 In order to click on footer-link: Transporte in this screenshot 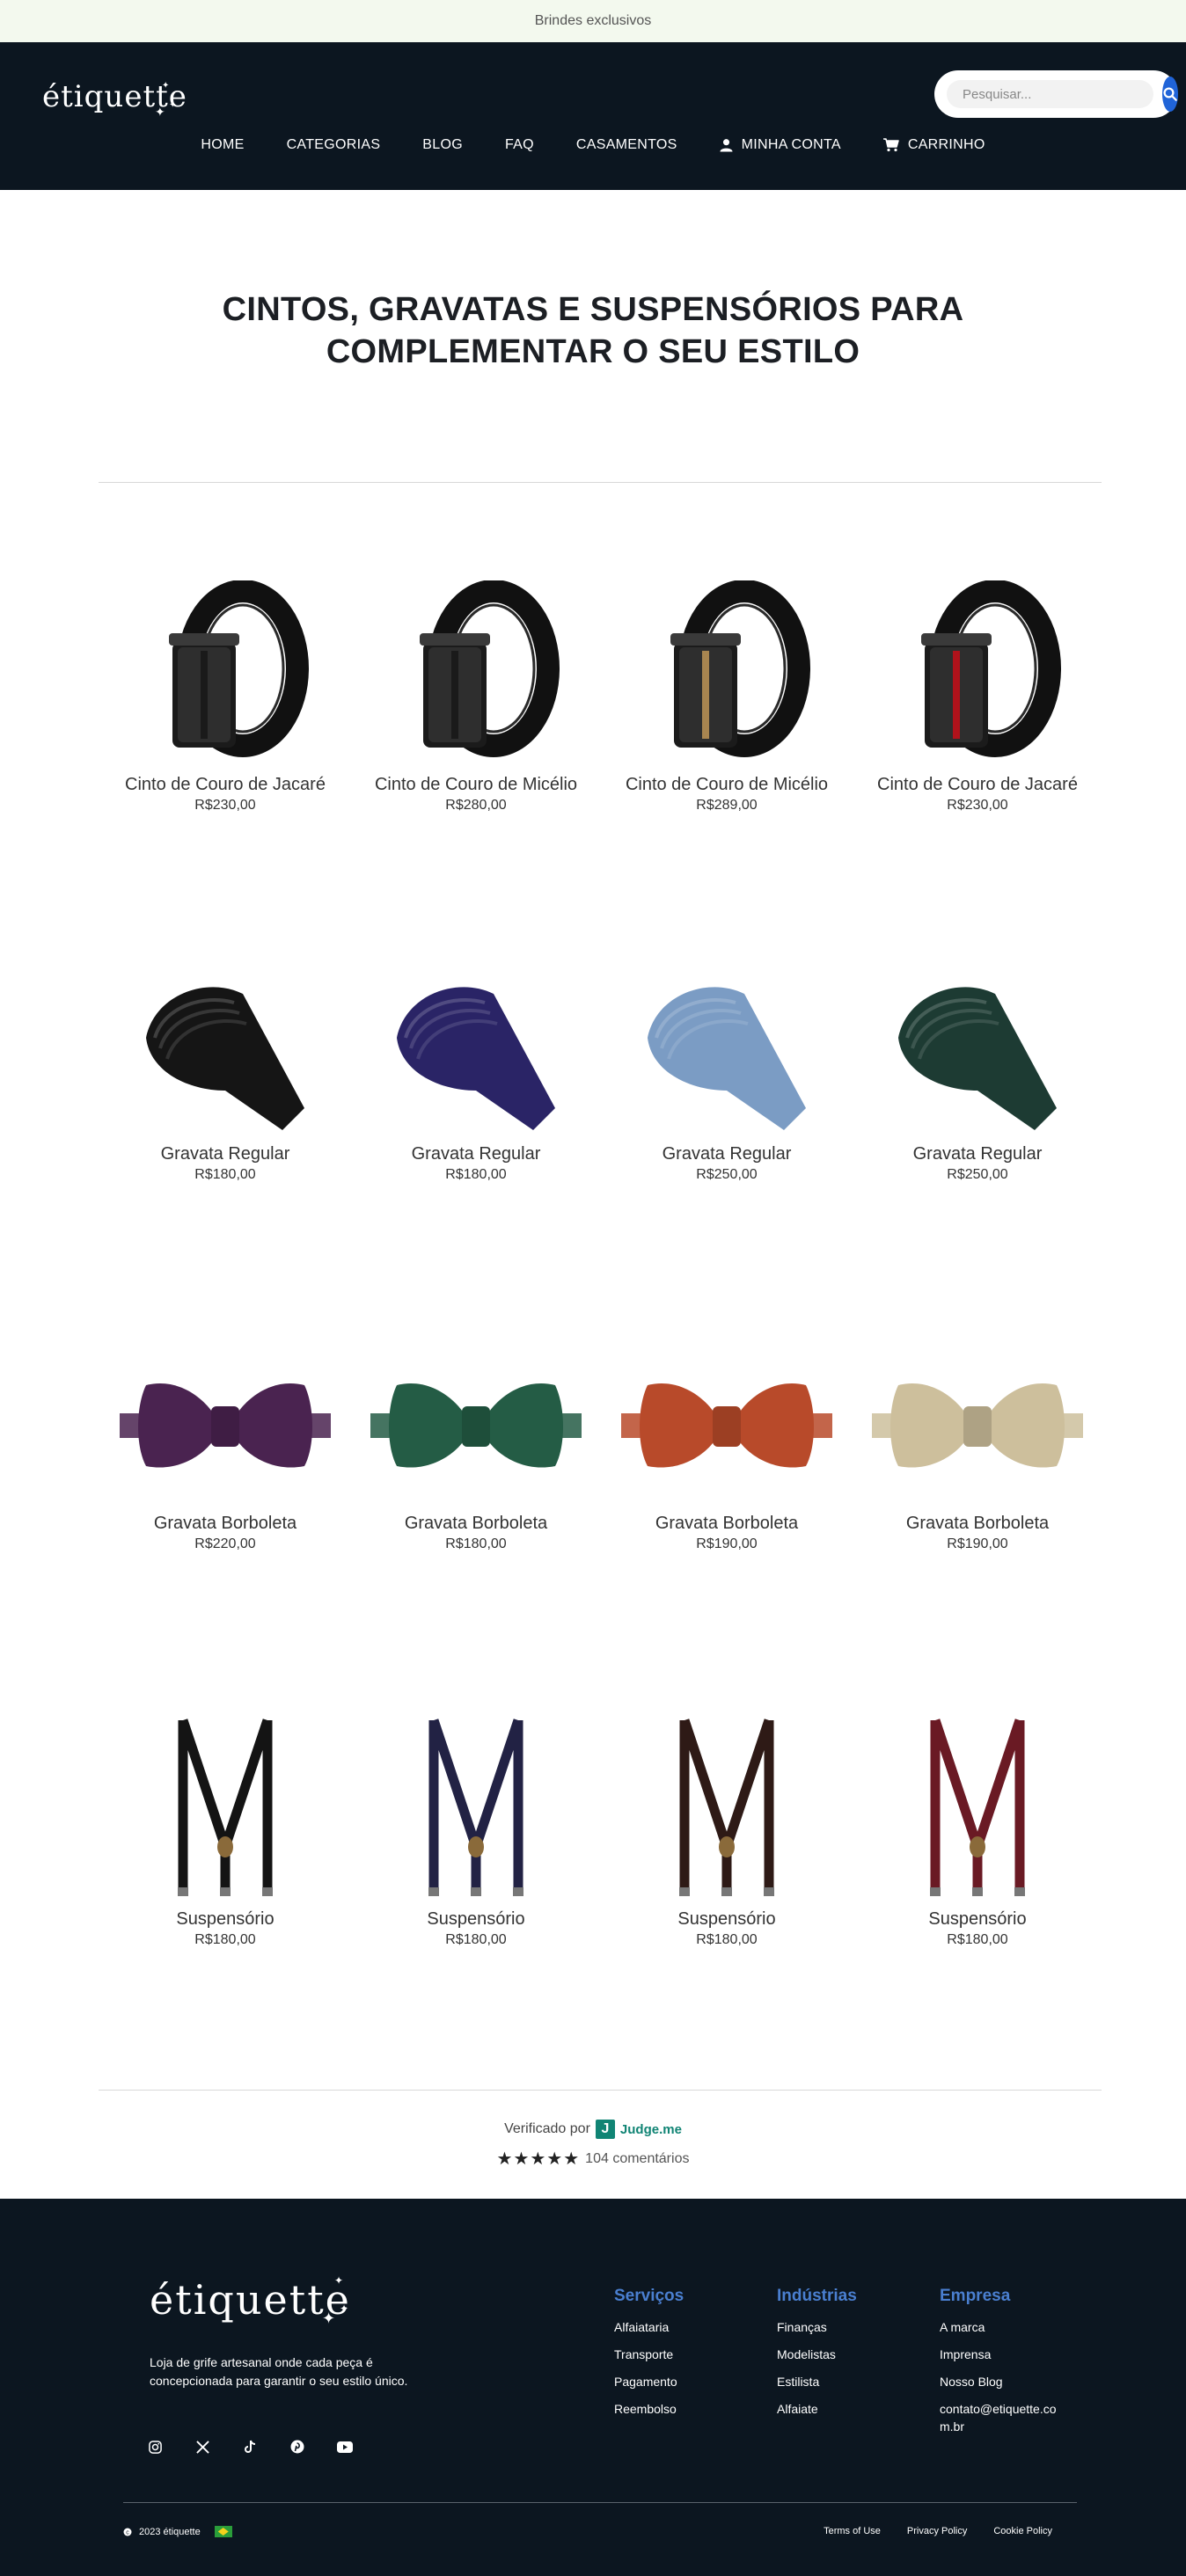, I will do `click(649, 2354)`.